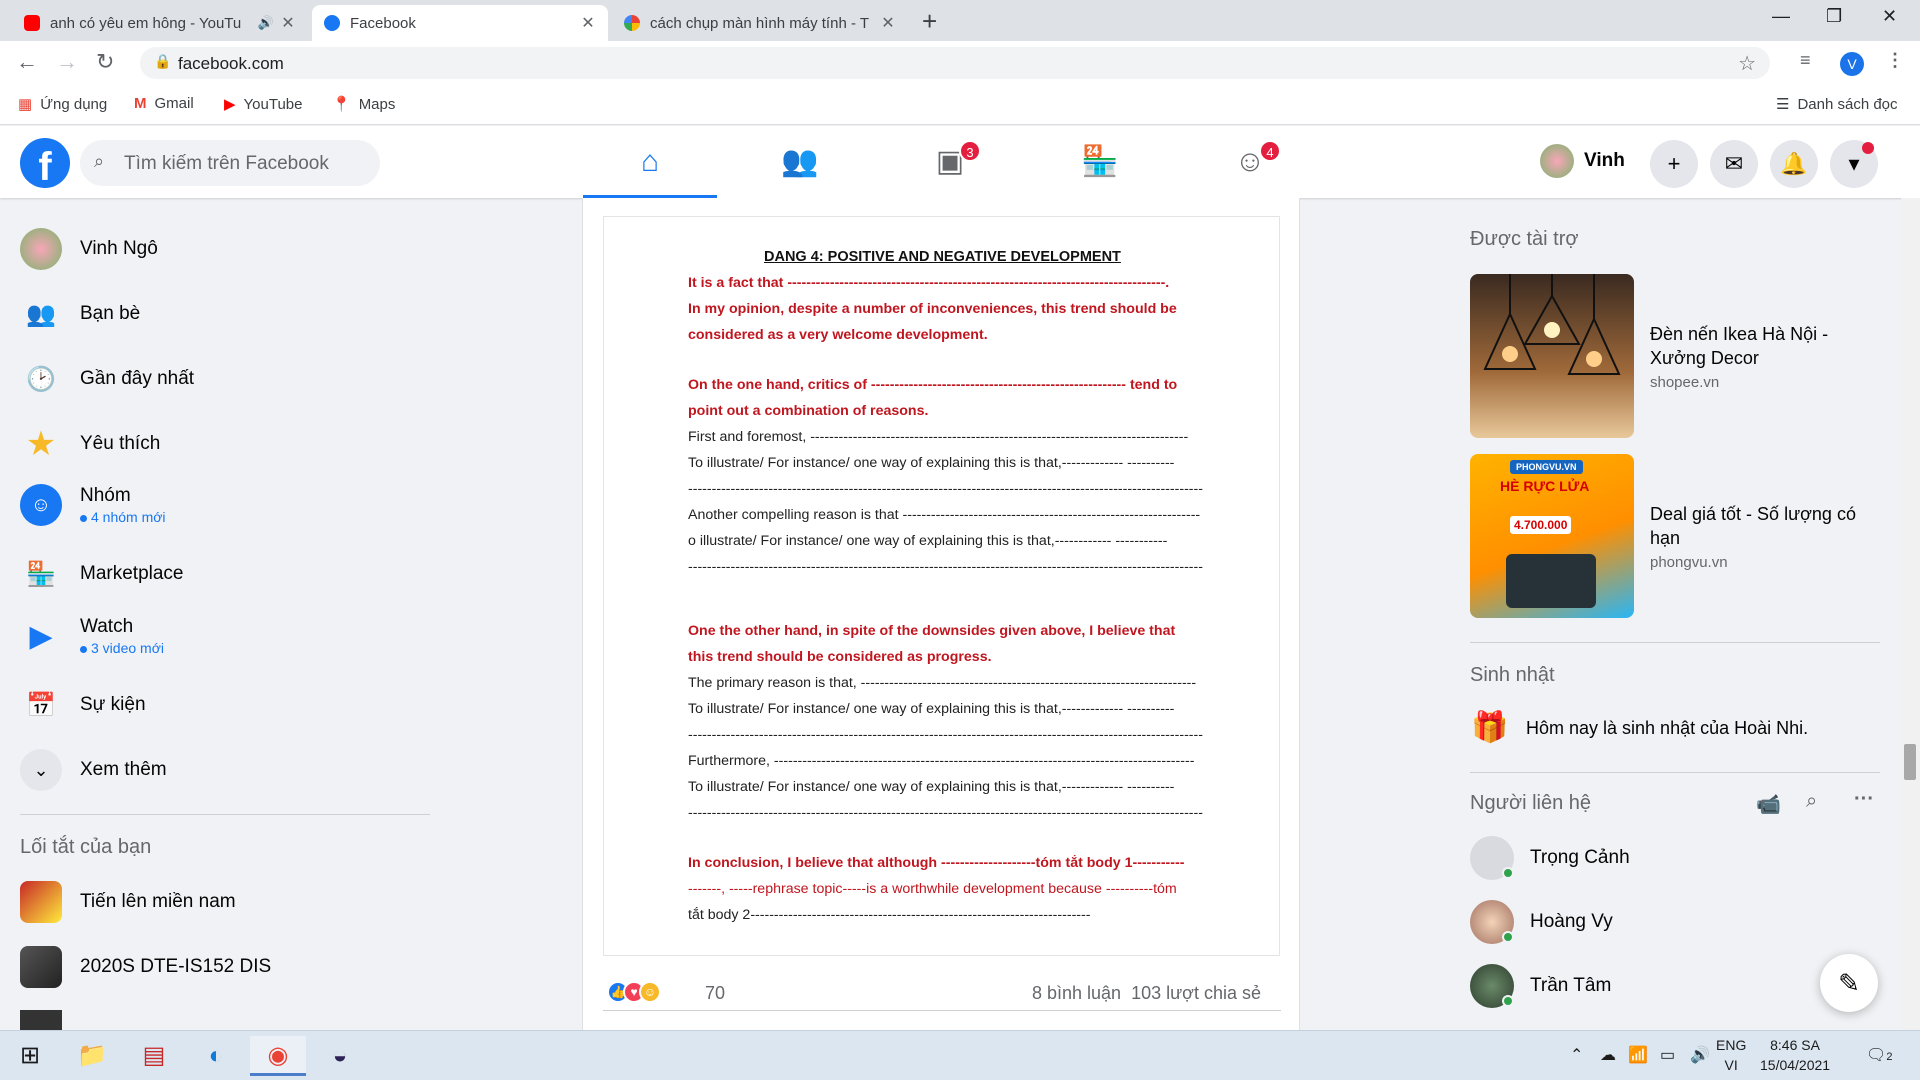 The width and height of the screenshot is (1920, 1080). I want to click on account-menu-button: ▾, so click(1854, 164).